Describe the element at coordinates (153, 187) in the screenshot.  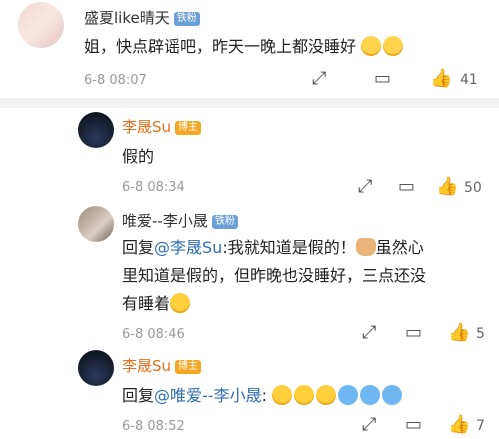
I see `reply-time: 6-8 08:34` at that location.